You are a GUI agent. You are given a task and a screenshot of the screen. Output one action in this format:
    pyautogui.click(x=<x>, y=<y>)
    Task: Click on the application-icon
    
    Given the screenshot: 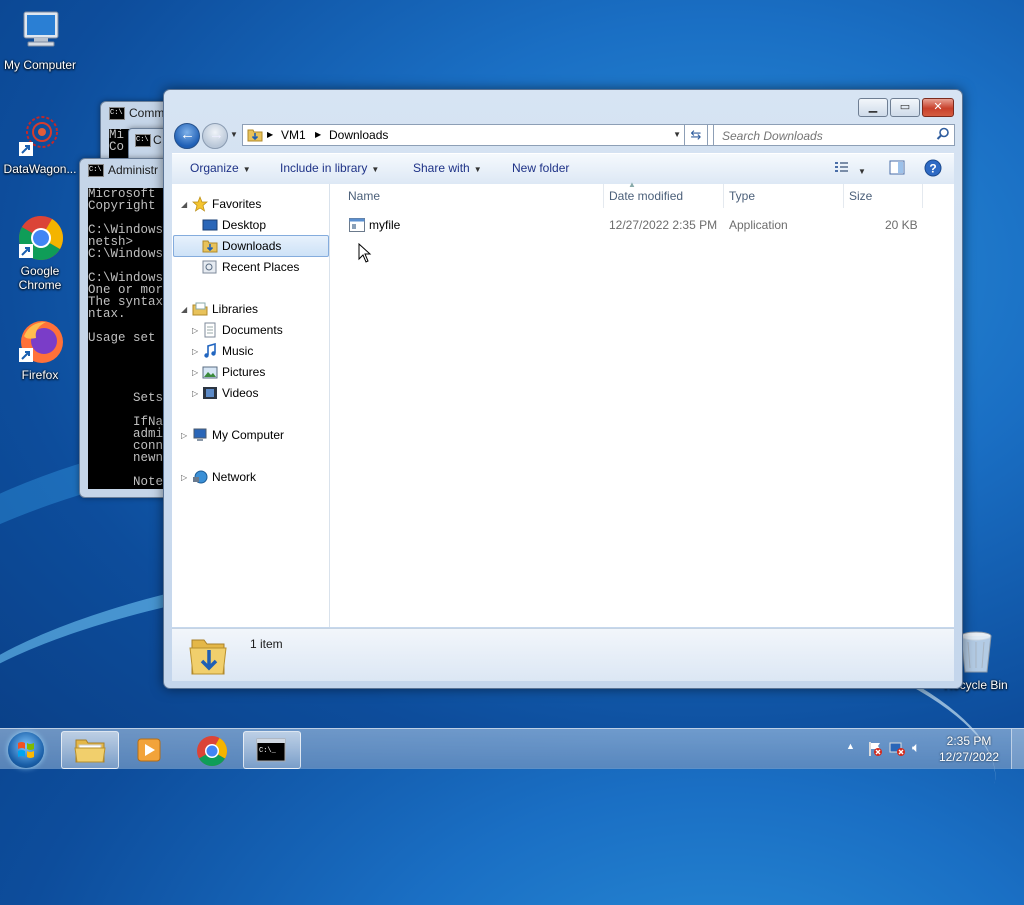 What is the action you would take?
    pyautogui.click(x=357, y=225)
    